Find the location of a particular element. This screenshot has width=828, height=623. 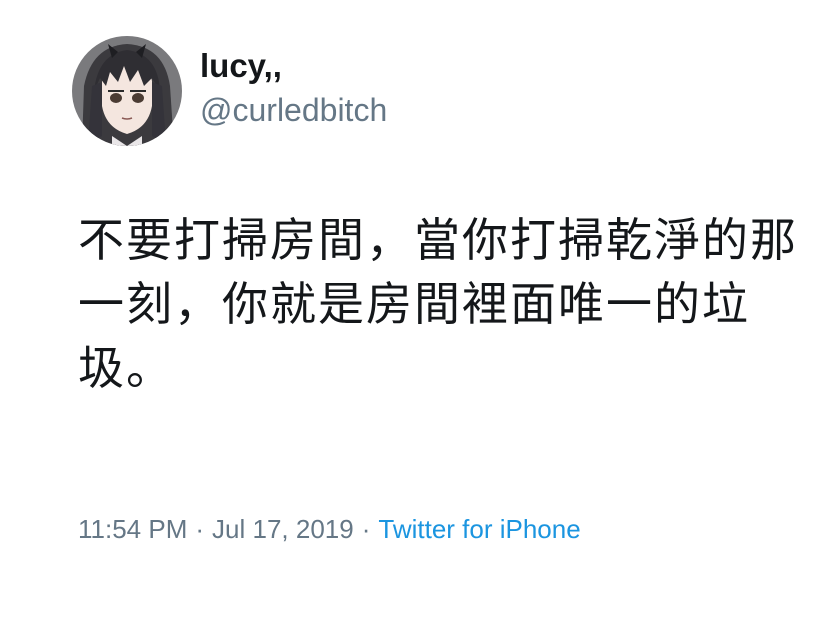

anime-character-avatar-icon is located at coordinates (127, 91).